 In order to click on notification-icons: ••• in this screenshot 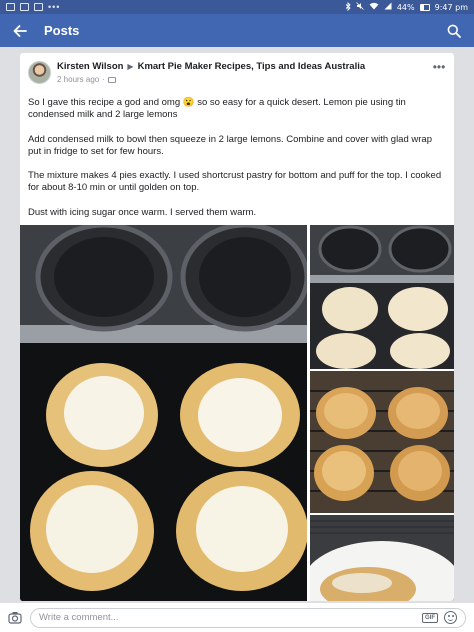, I will do `click(33, 7)`.